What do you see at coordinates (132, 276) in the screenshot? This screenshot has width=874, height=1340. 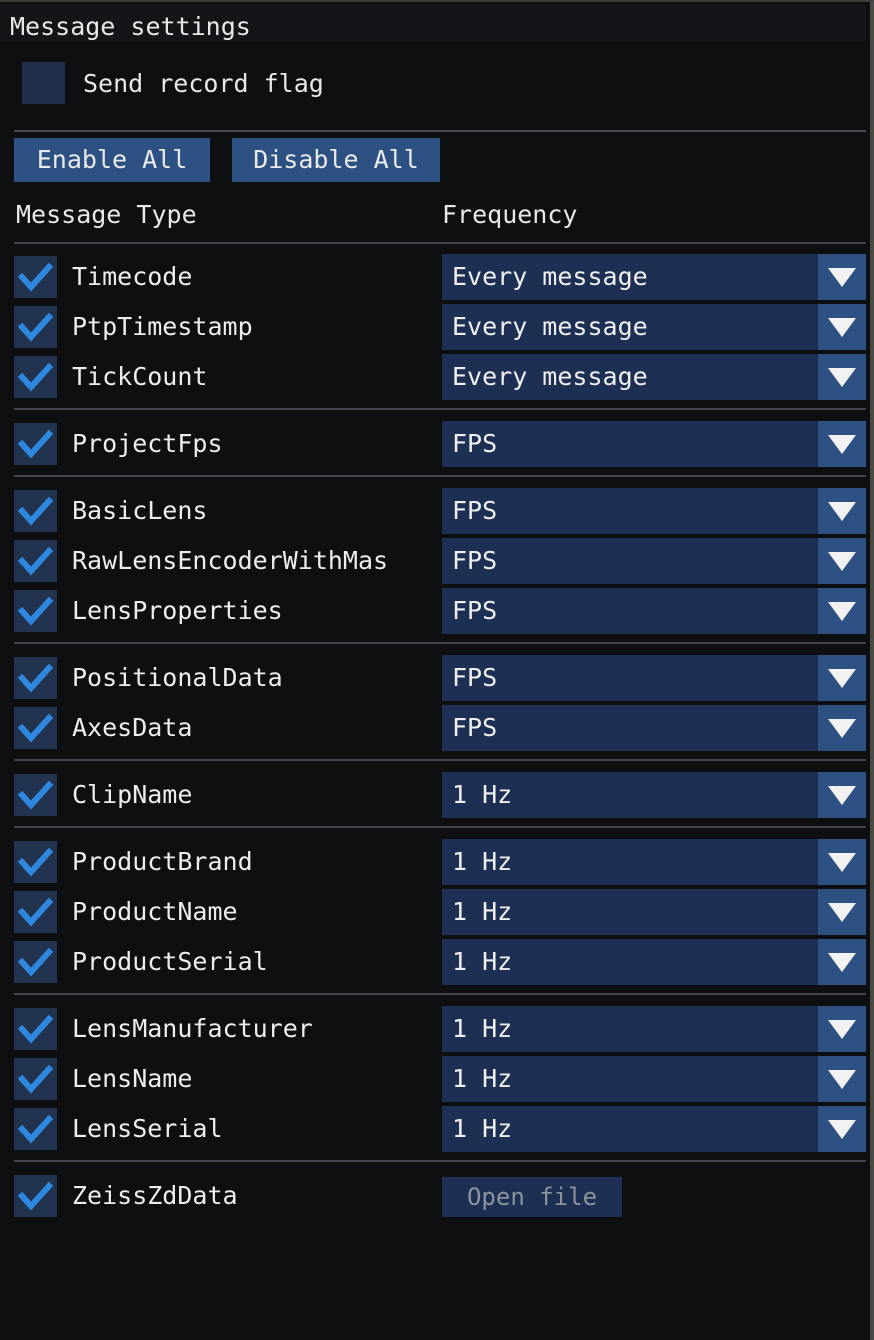 I see `message-type-label: Timecode` at bounding box center [132, 276].